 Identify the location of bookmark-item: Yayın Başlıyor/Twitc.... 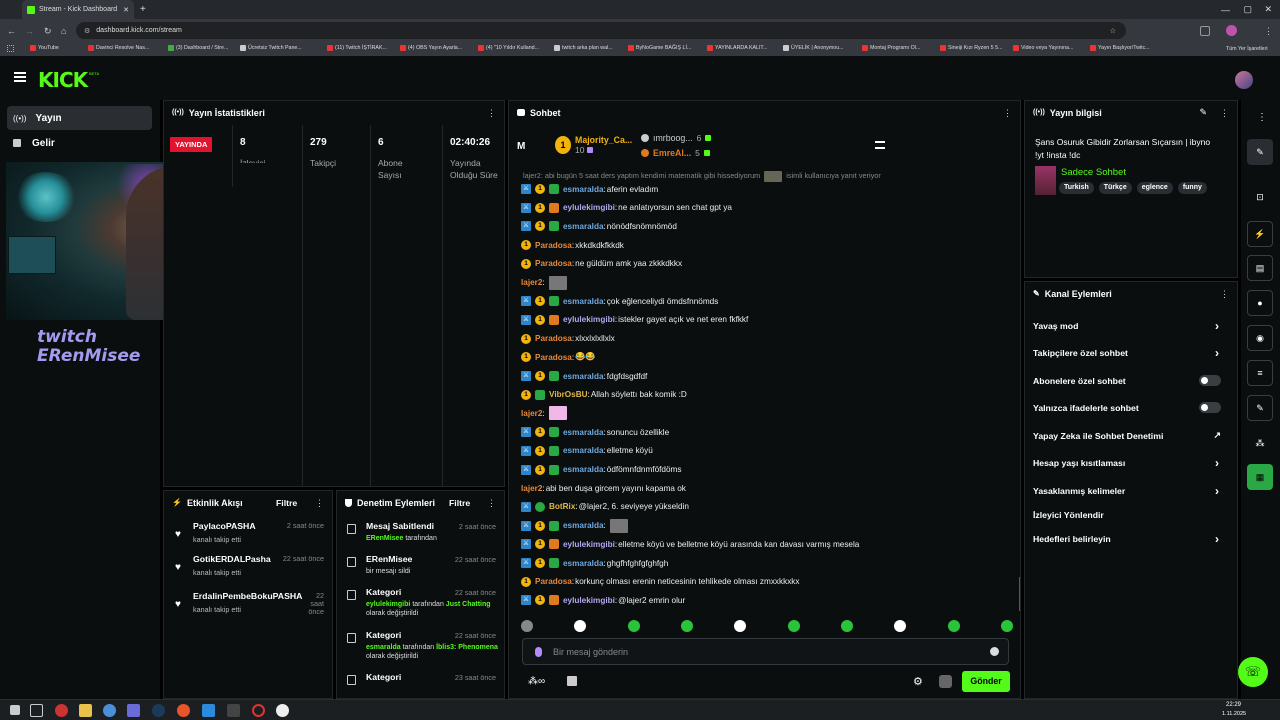
(1120, 48).